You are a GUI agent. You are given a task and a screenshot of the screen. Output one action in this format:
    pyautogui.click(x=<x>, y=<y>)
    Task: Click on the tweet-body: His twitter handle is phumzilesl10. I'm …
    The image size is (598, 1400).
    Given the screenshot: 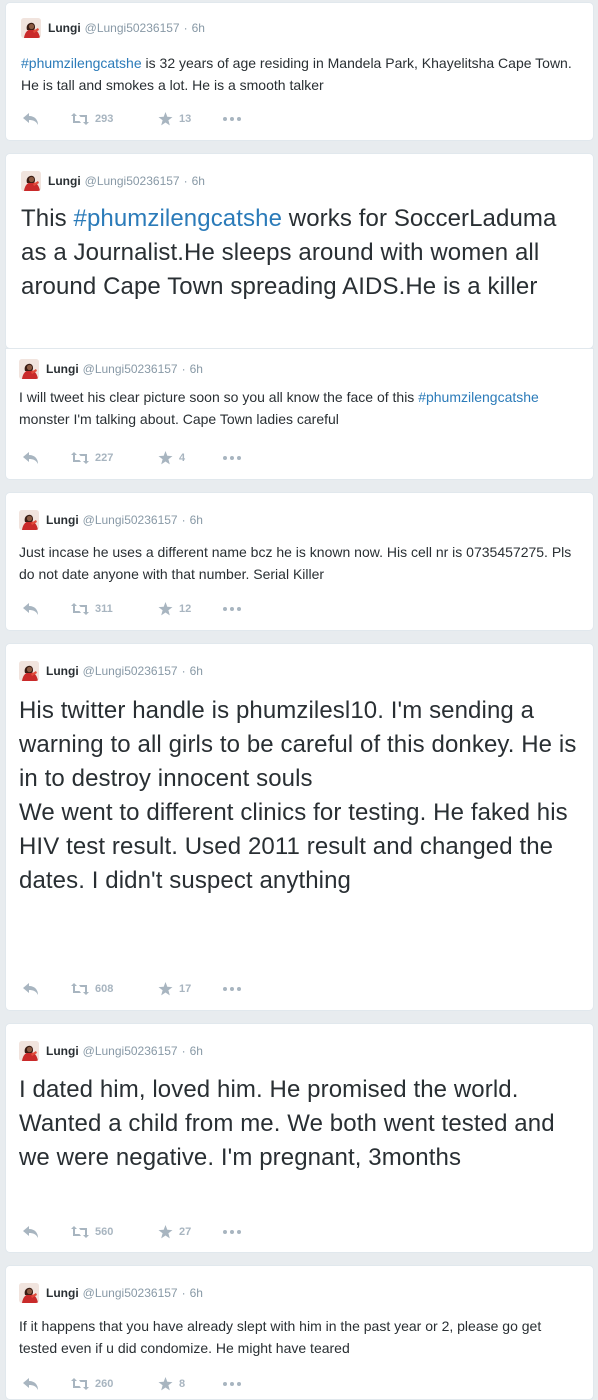 What is the action you would take?
    pyautogui.click(x=298, y=795)
    